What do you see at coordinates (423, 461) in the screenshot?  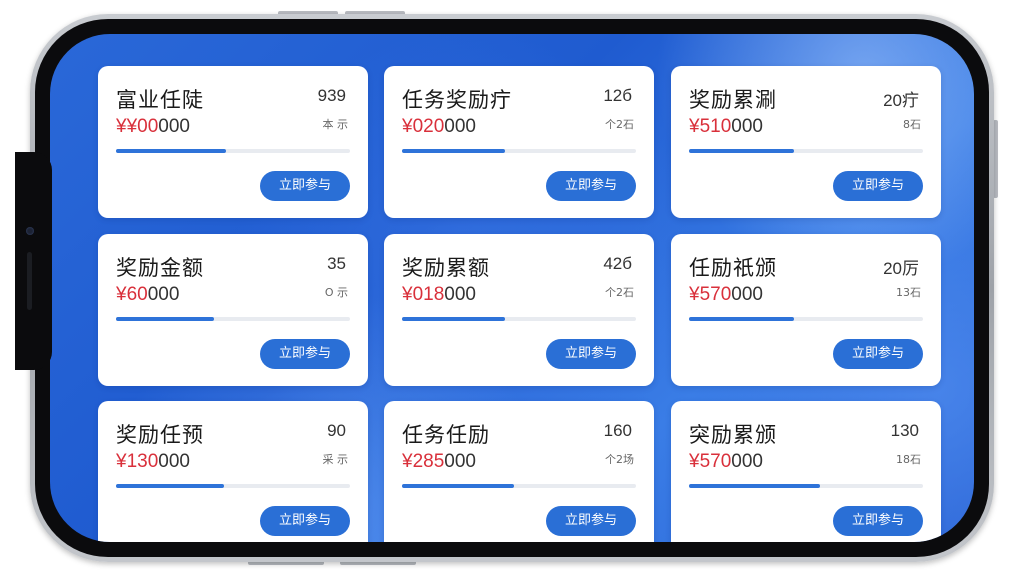 I see `amount-prefix: ¥285` at bounding box center [423, 461].